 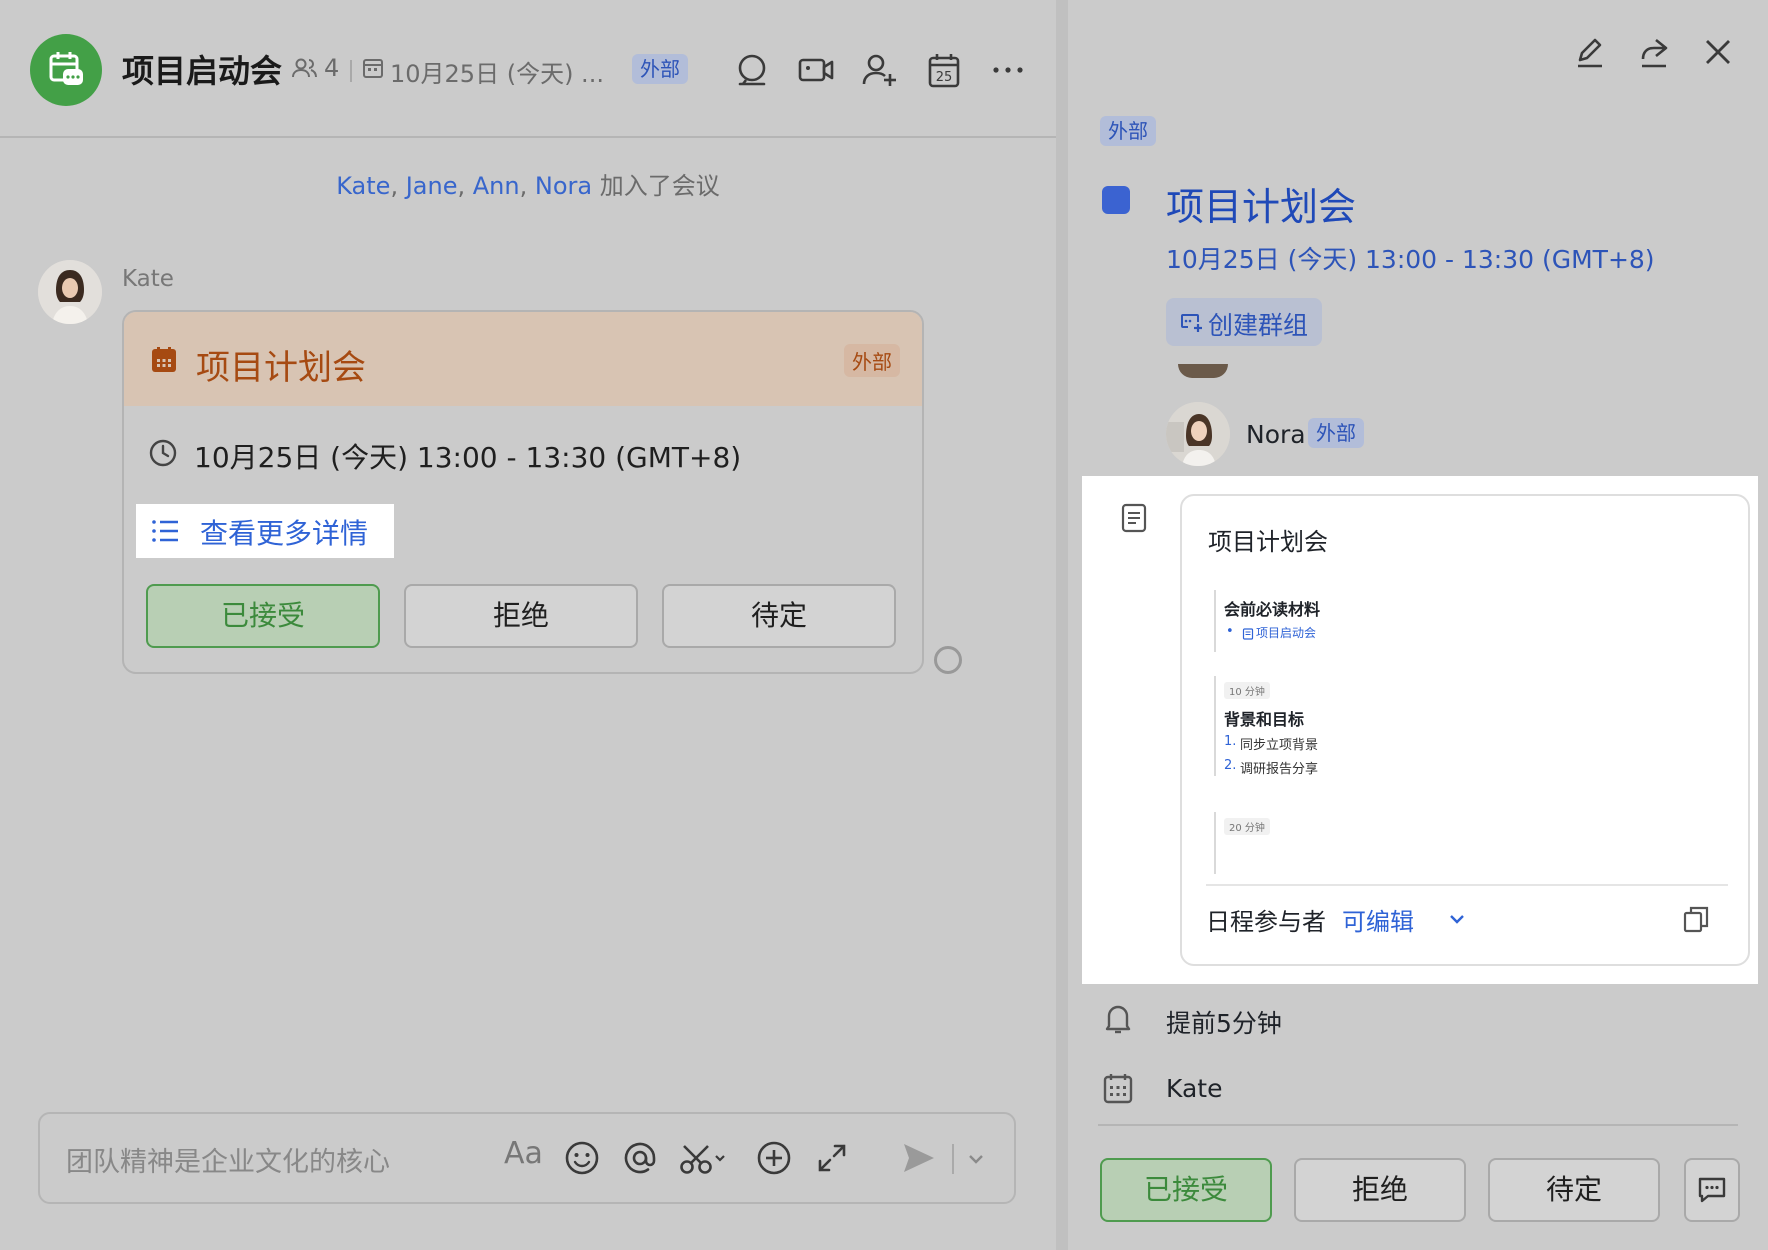 What do you see at coordinates (1116, 200) in the screenshot?
I see `event-color-swatch` at bounding box center [1116, 200].